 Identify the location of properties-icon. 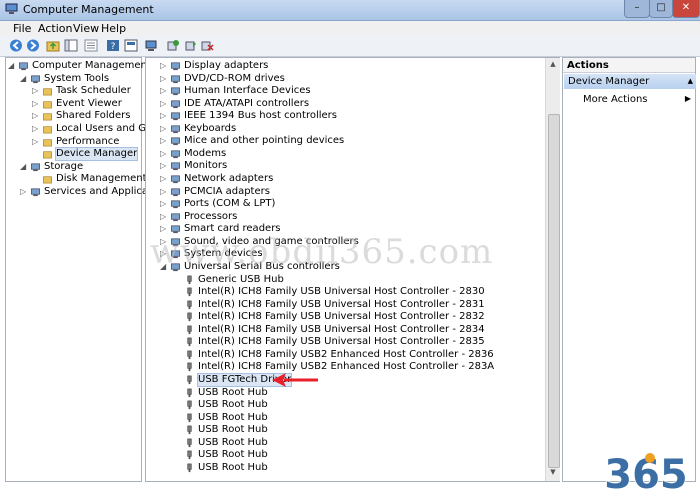
(131, 45).